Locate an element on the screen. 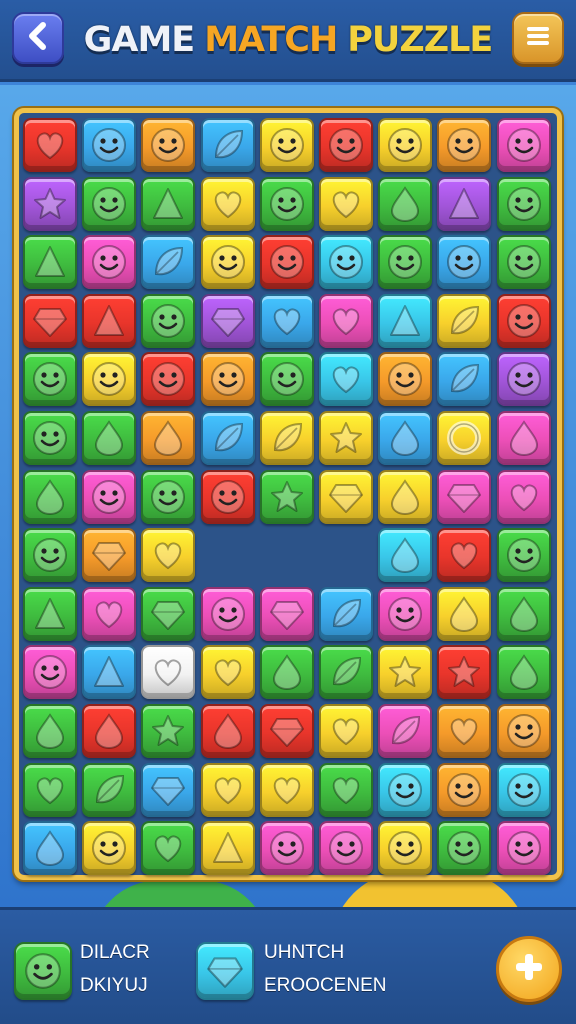  tile-pink-leaf is located at coordinates (405, 731).